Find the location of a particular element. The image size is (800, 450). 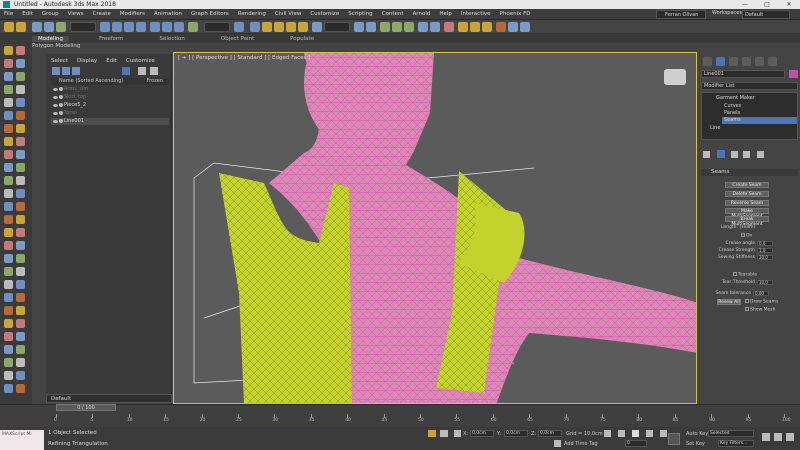

material-editor-icon is located at coordinates (449, 27).